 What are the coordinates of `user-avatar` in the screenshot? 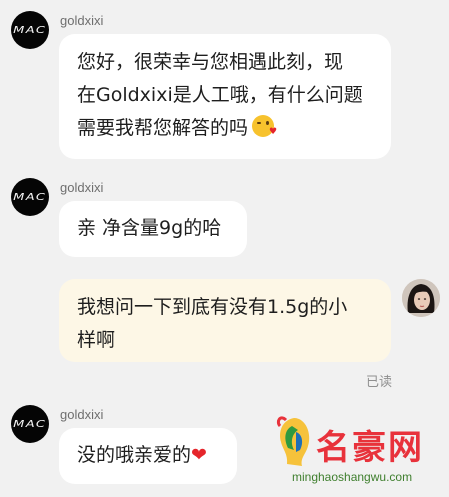 It's located at (421, 298).